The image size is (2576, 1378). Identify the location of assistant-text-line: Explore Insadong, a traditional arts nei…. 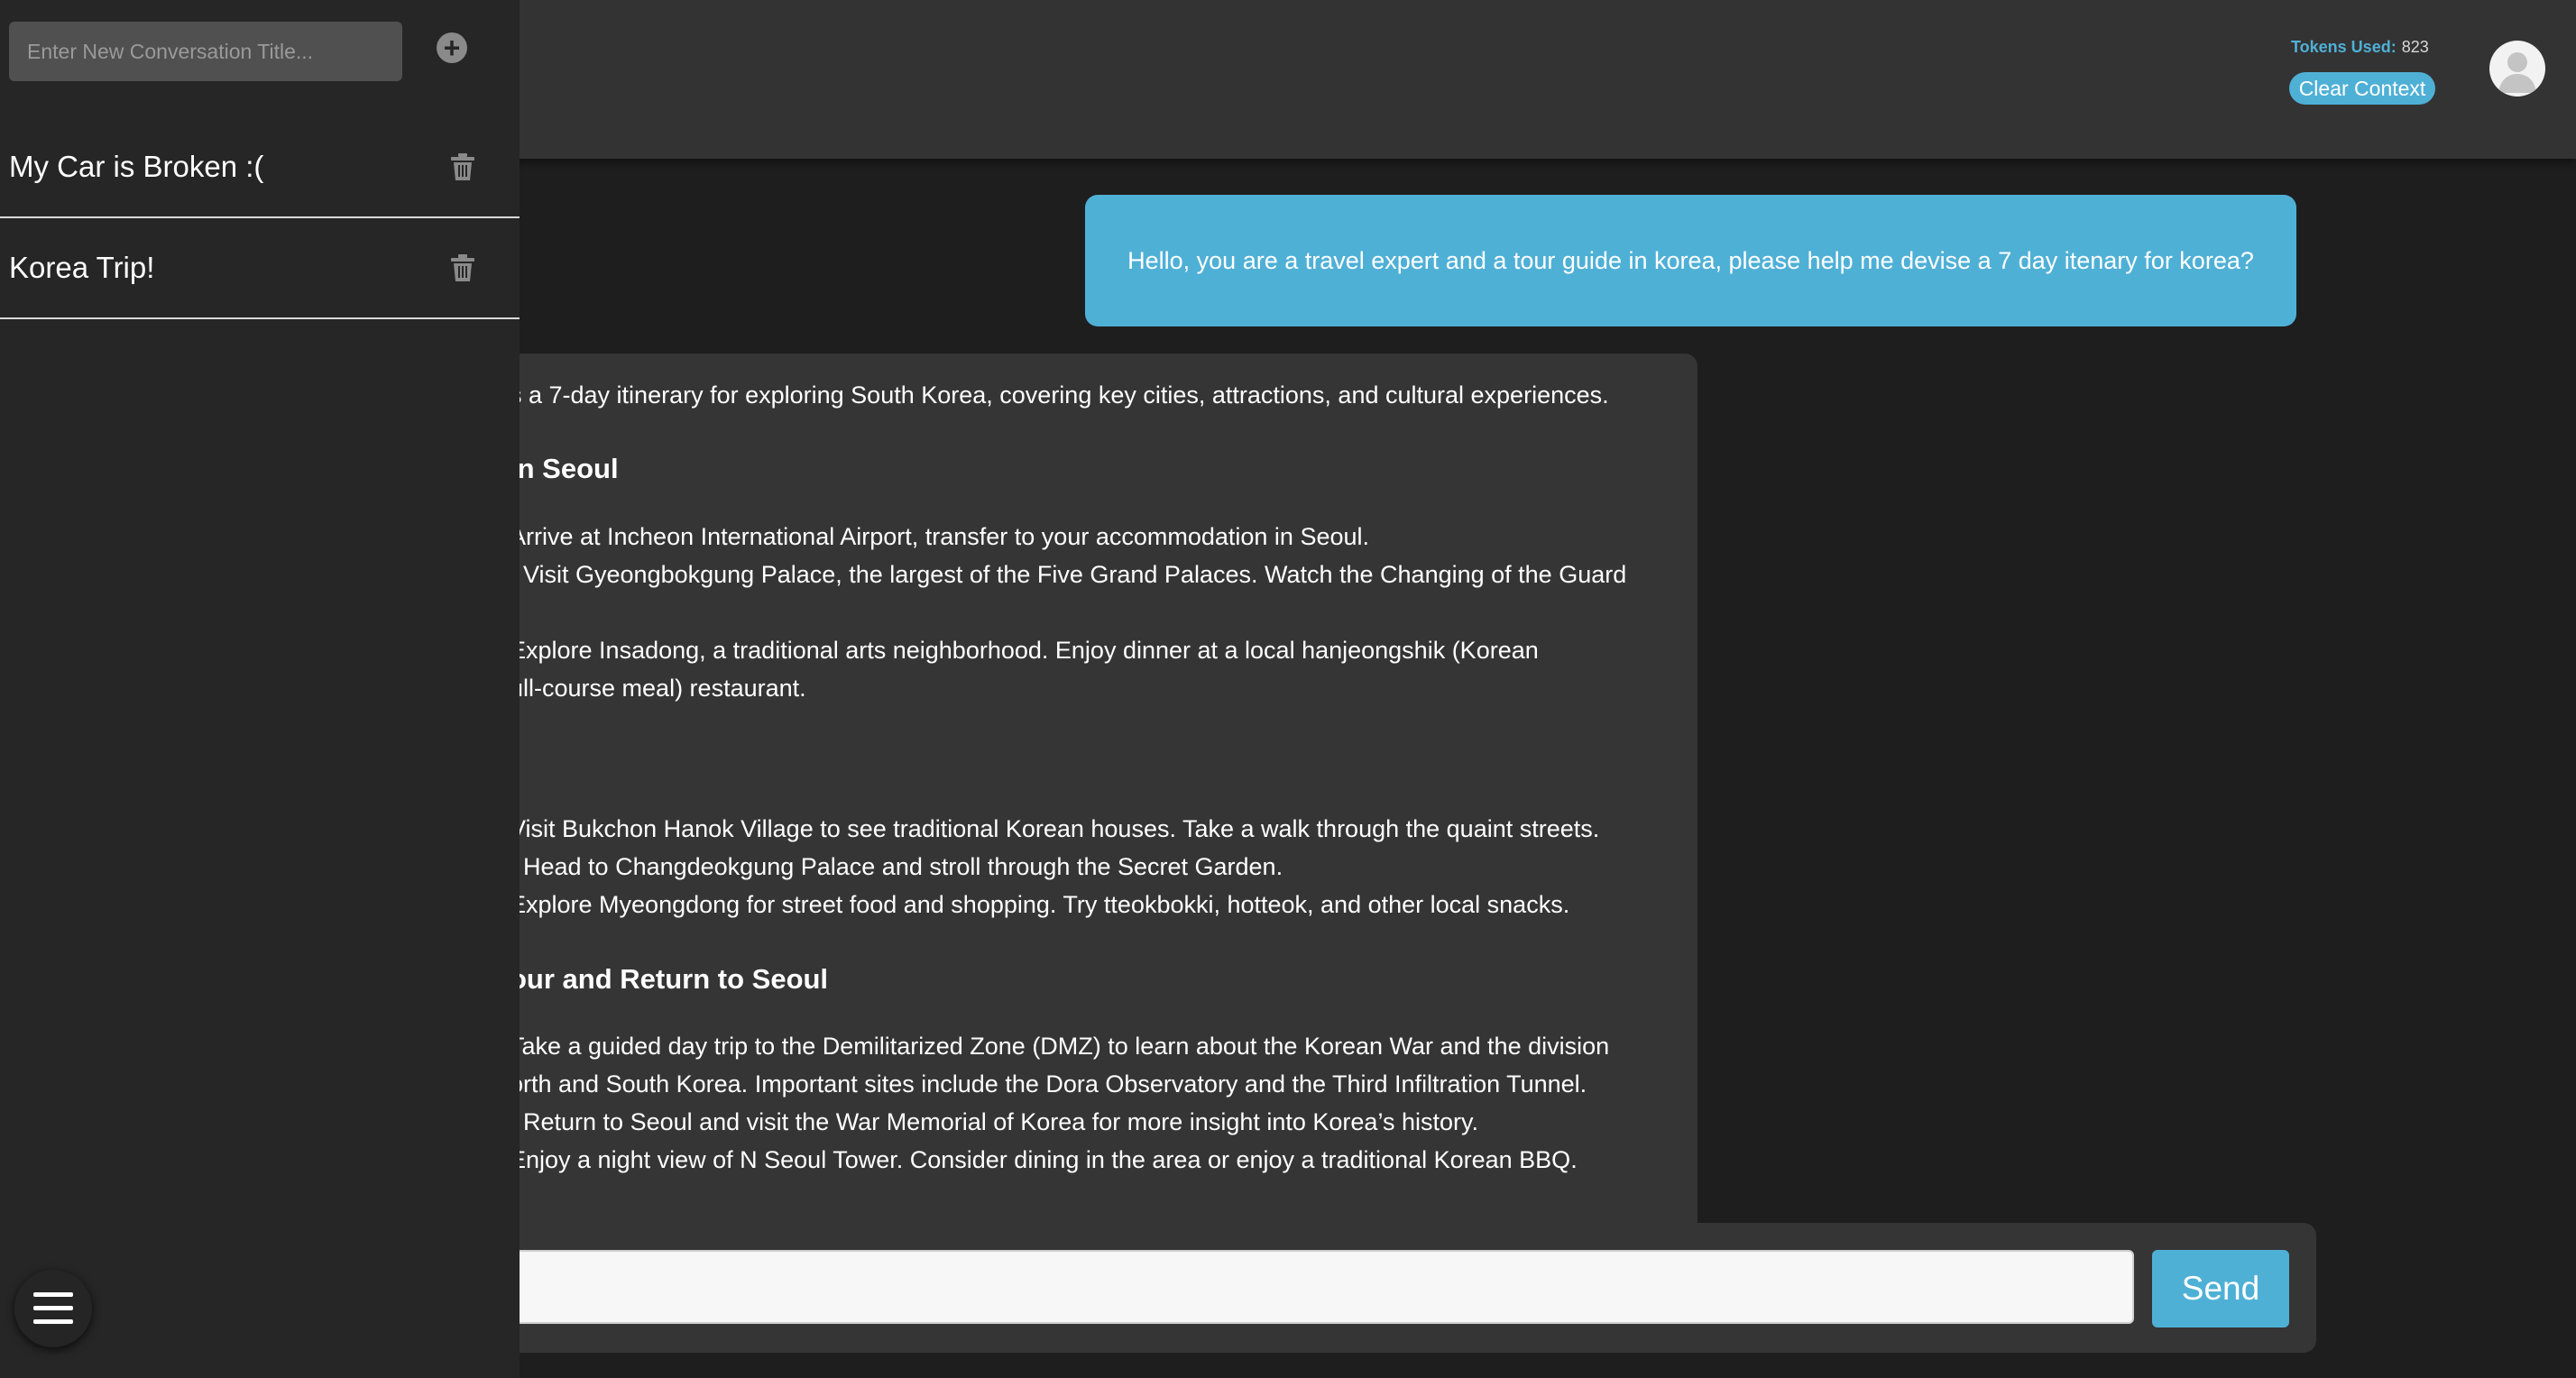
(1024, 650).